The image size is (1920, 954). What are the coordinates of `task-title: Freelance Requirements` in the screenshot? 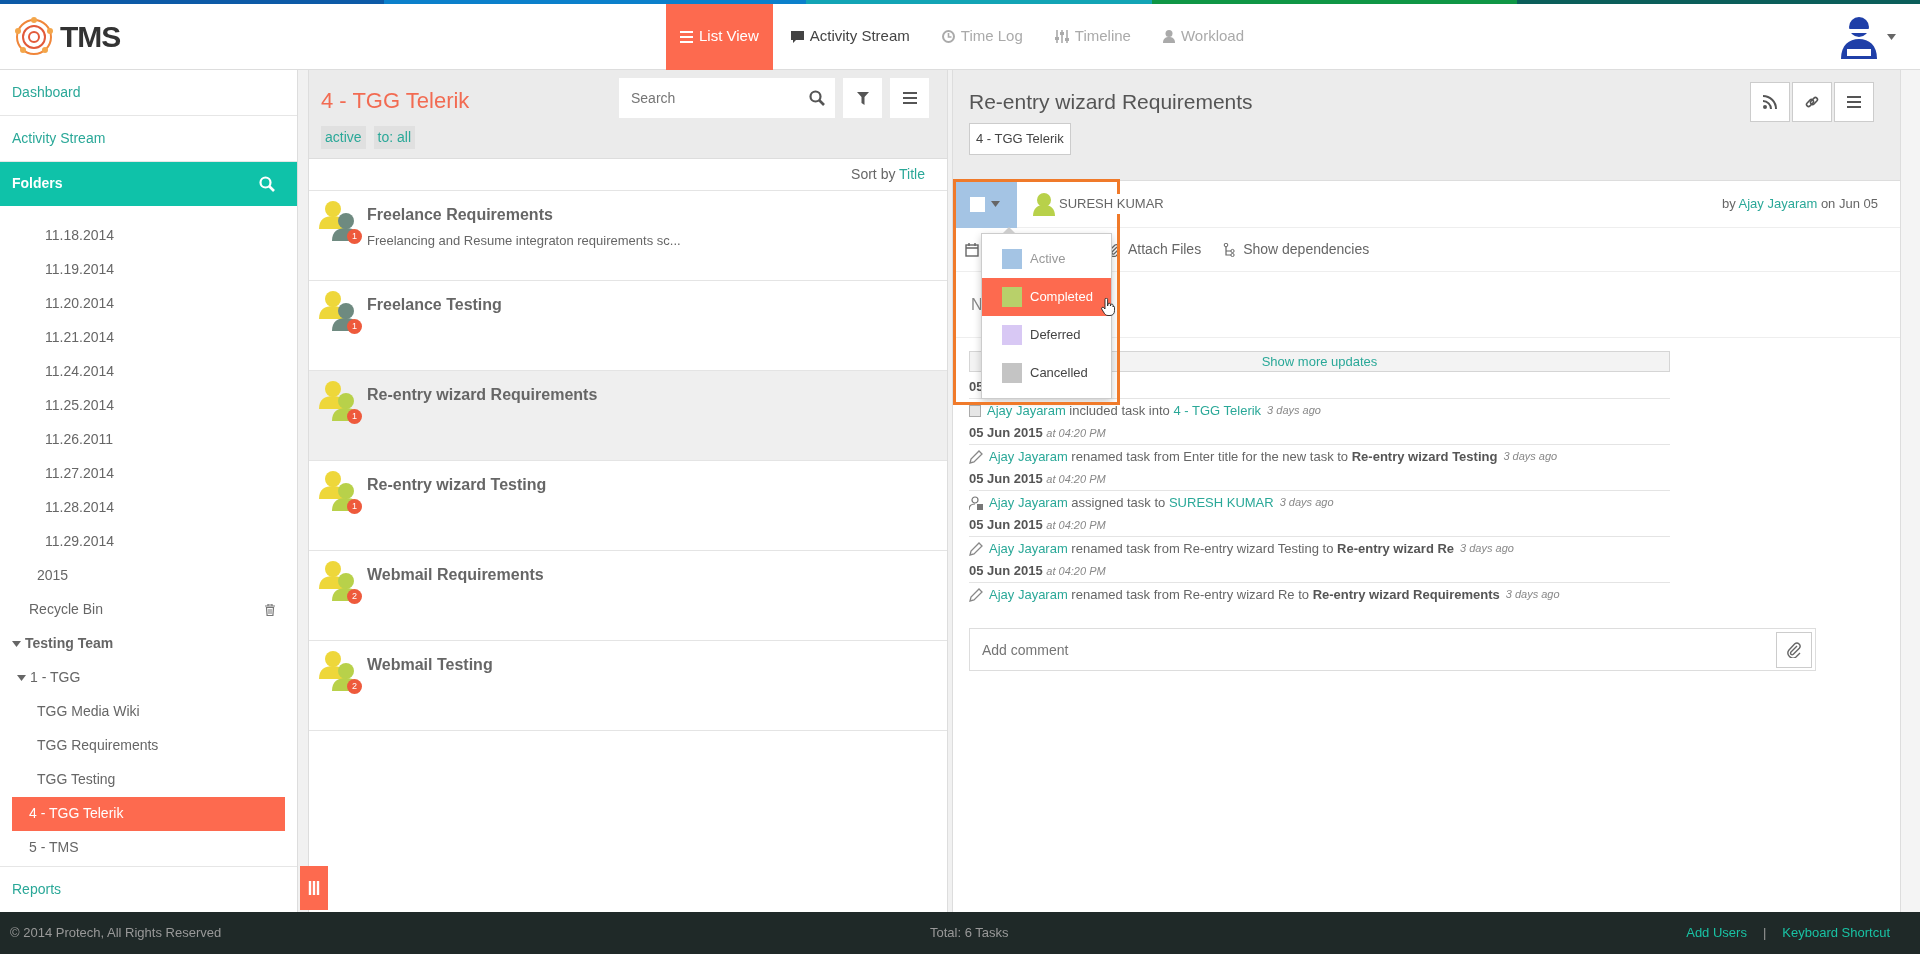 It's located at (460, 215).